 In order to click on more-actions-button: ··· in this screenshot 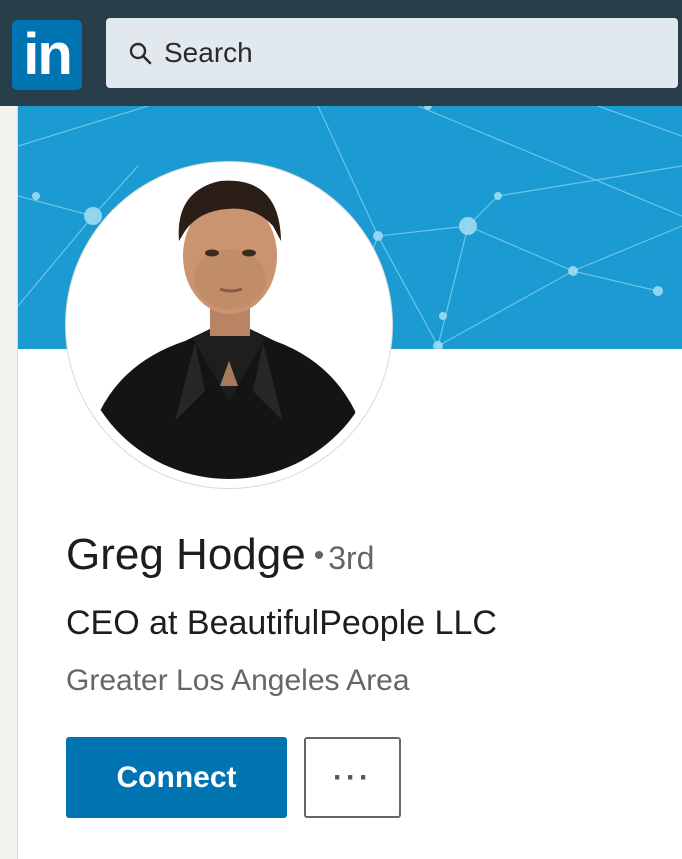, I will do `click(352, 777)`.